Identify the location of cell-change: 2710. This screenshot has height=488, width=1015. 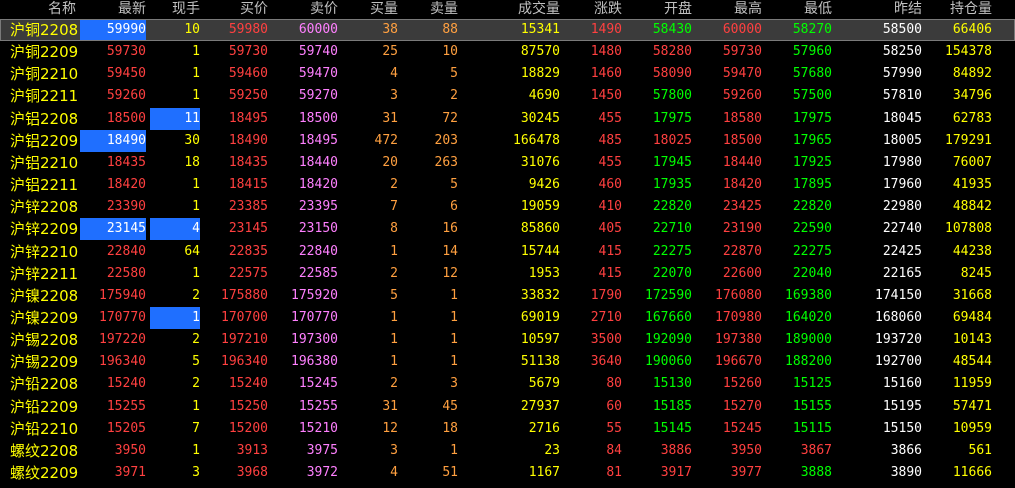
(606, 317).